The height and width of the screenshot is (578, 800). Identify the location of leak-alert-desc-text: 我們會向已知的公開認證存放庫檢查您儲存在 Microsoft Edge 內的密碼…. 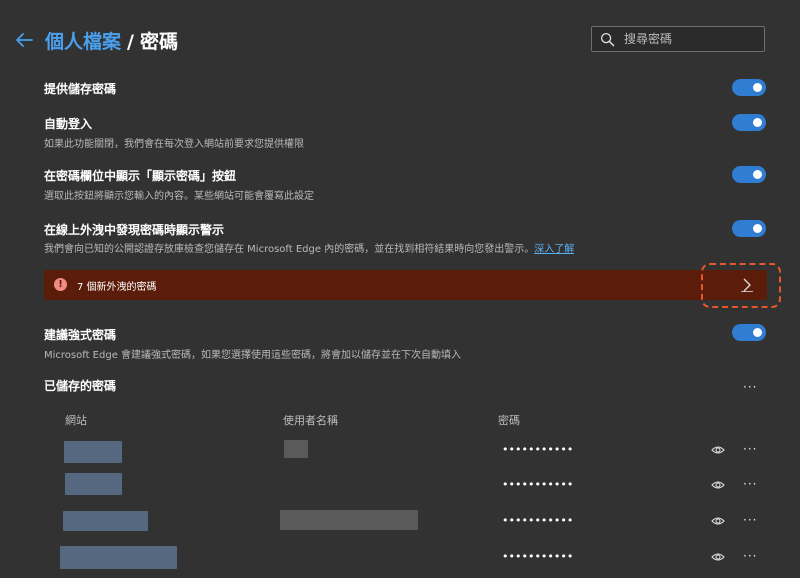
(289, 249).